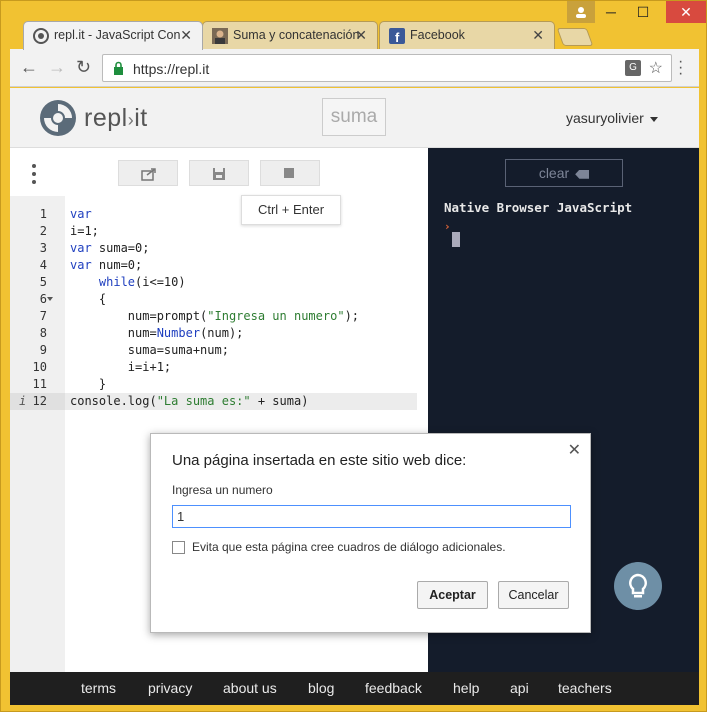 The width and height of the screenshot is (707, 712). Describe the element at coordinates (57, 67) in the screenshot. I see `forward-icon: →` at that location.